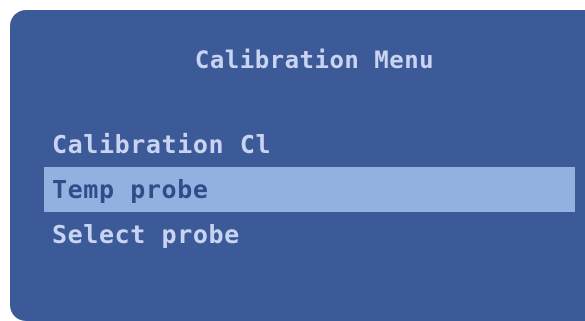 The image size is (585, 321). What do you see at coordinates (309, 234) in the screenshot?
I see `menu-item-select-probe: Select probe` at bounding box center [309, 234].